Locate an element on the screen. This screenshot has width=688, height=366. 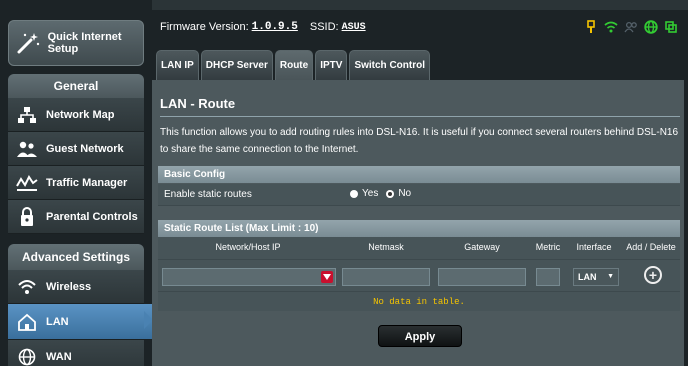
plus-icon: + is located at coordinates (653, 275).